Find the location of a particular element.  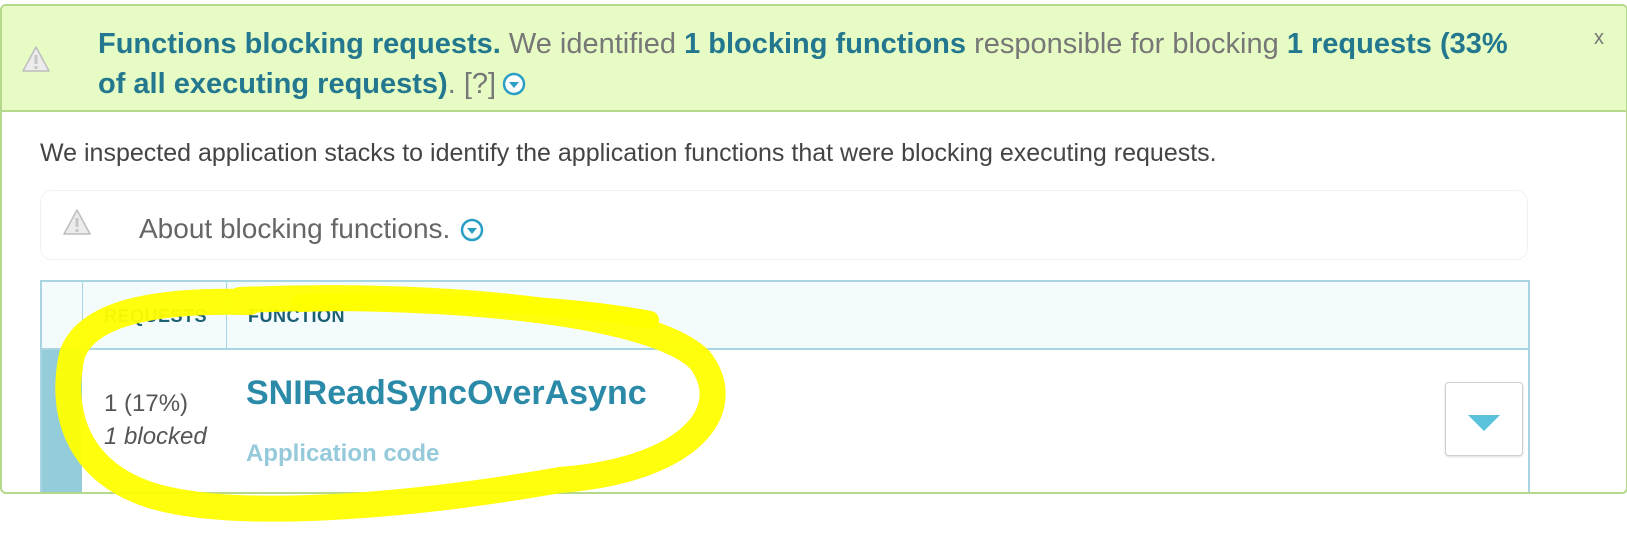

help-link: [?] is located at coordinates (480, 84).